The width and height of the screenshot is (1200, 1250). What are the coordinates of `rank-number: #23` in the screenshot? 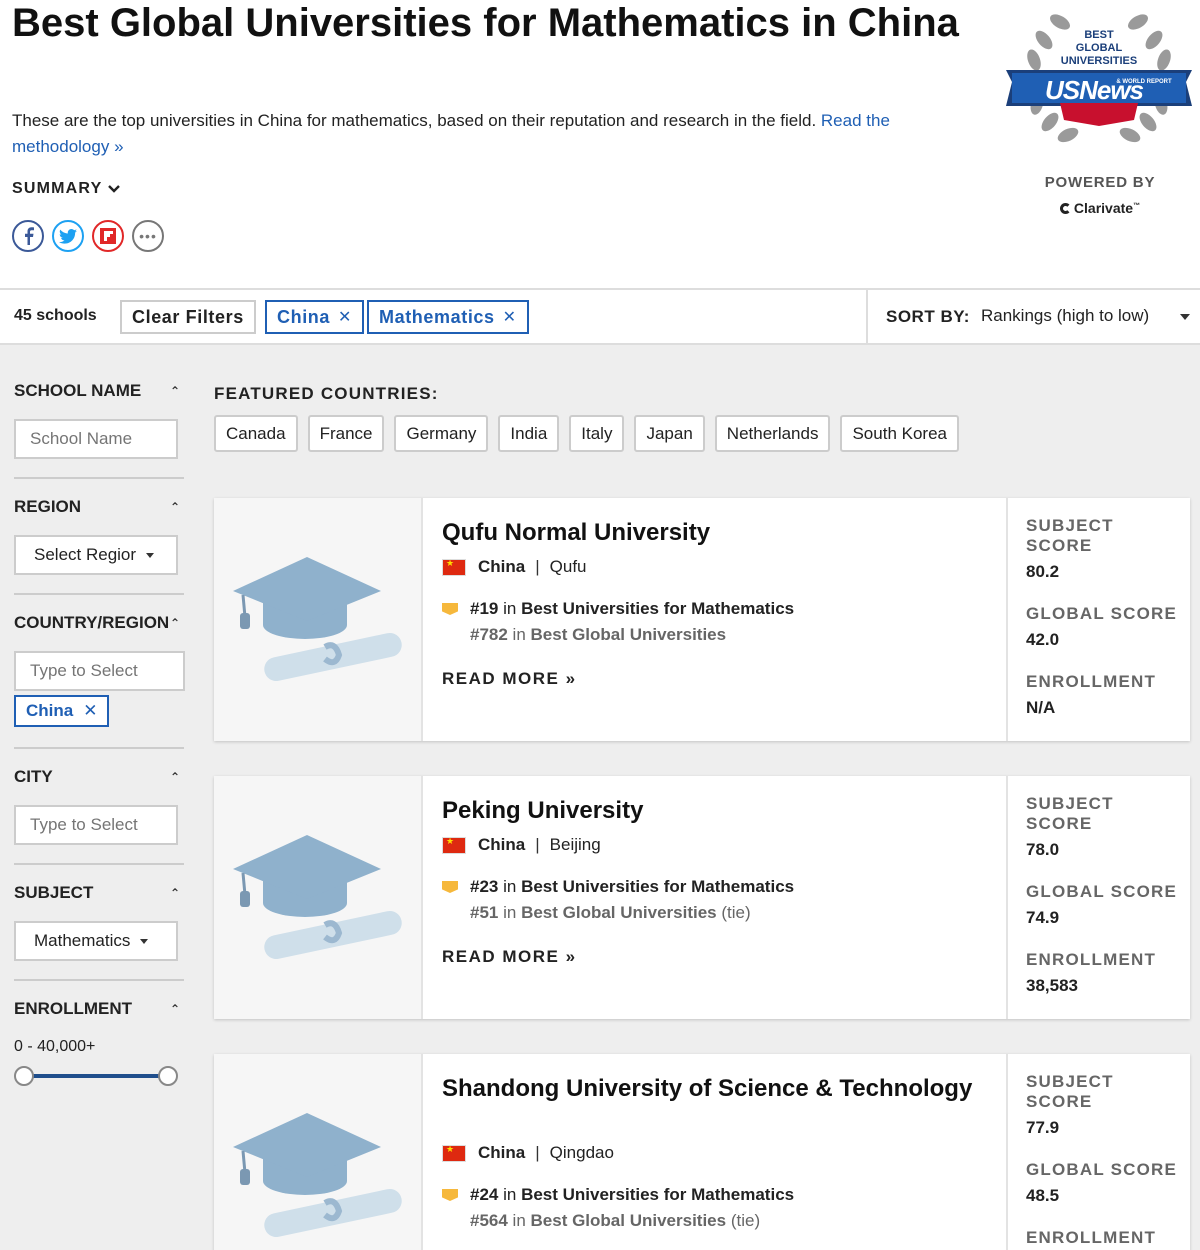 It's located at (484, 886).